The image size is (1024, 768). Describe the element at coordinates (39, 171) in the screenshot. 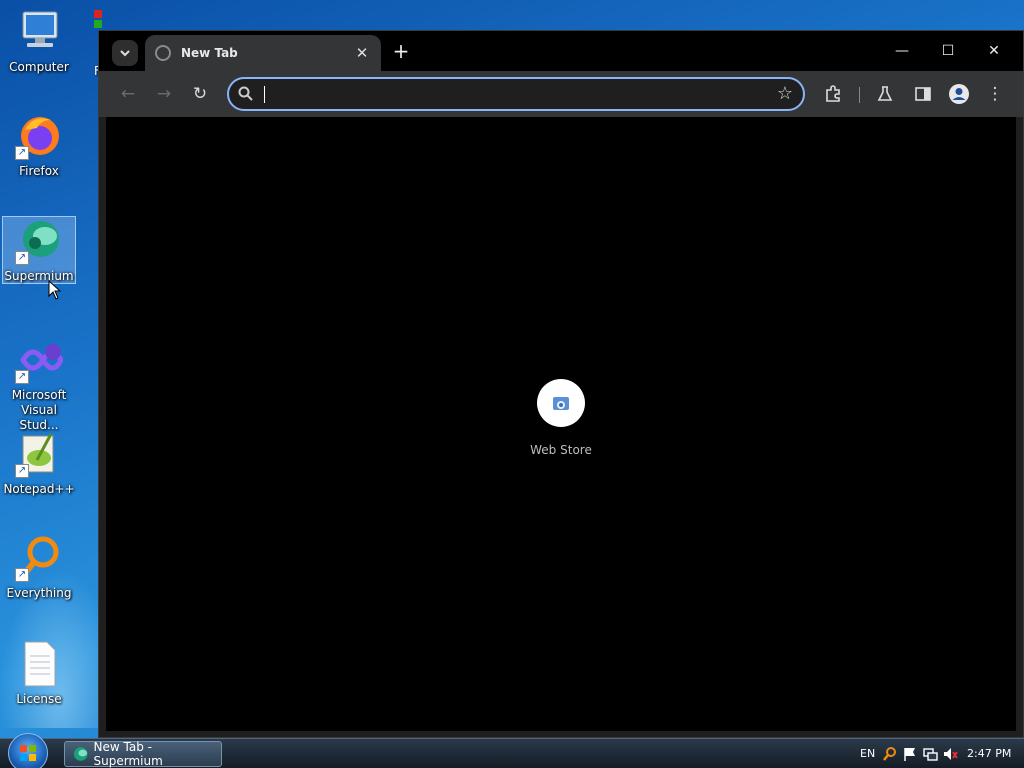

I see `desktop-icon-label: Firefox` at that location.